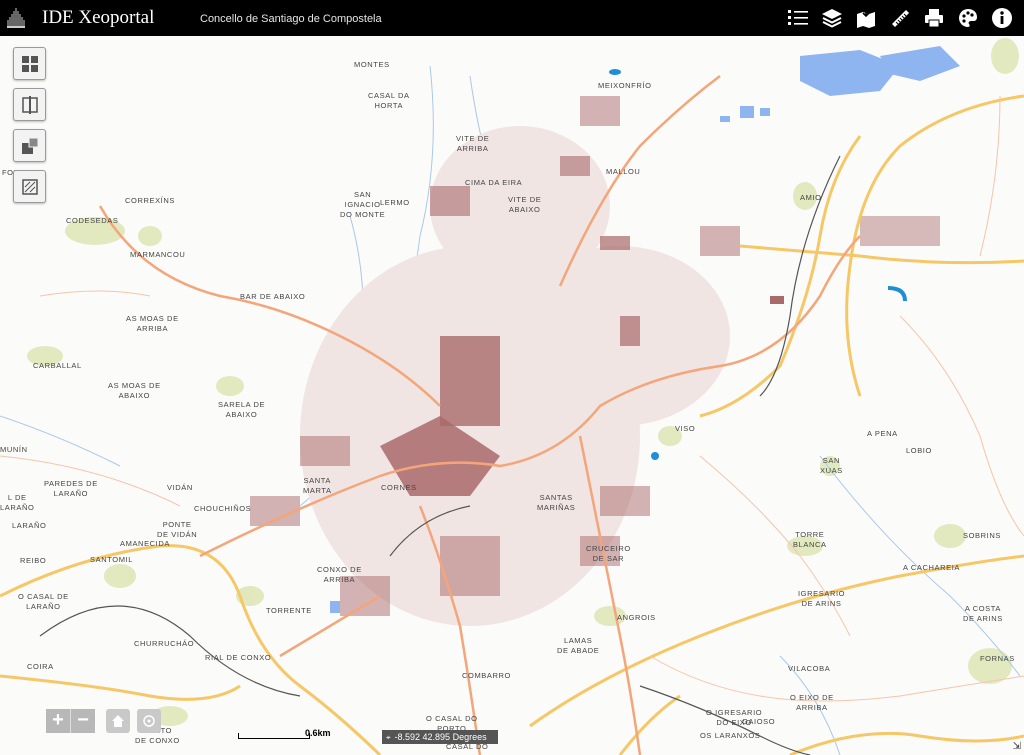 This screenshot has width=1024, height=755. Describe the element at coordinates (997, 658) in the screenshot. I see `place-label: FORNAS` at that location.